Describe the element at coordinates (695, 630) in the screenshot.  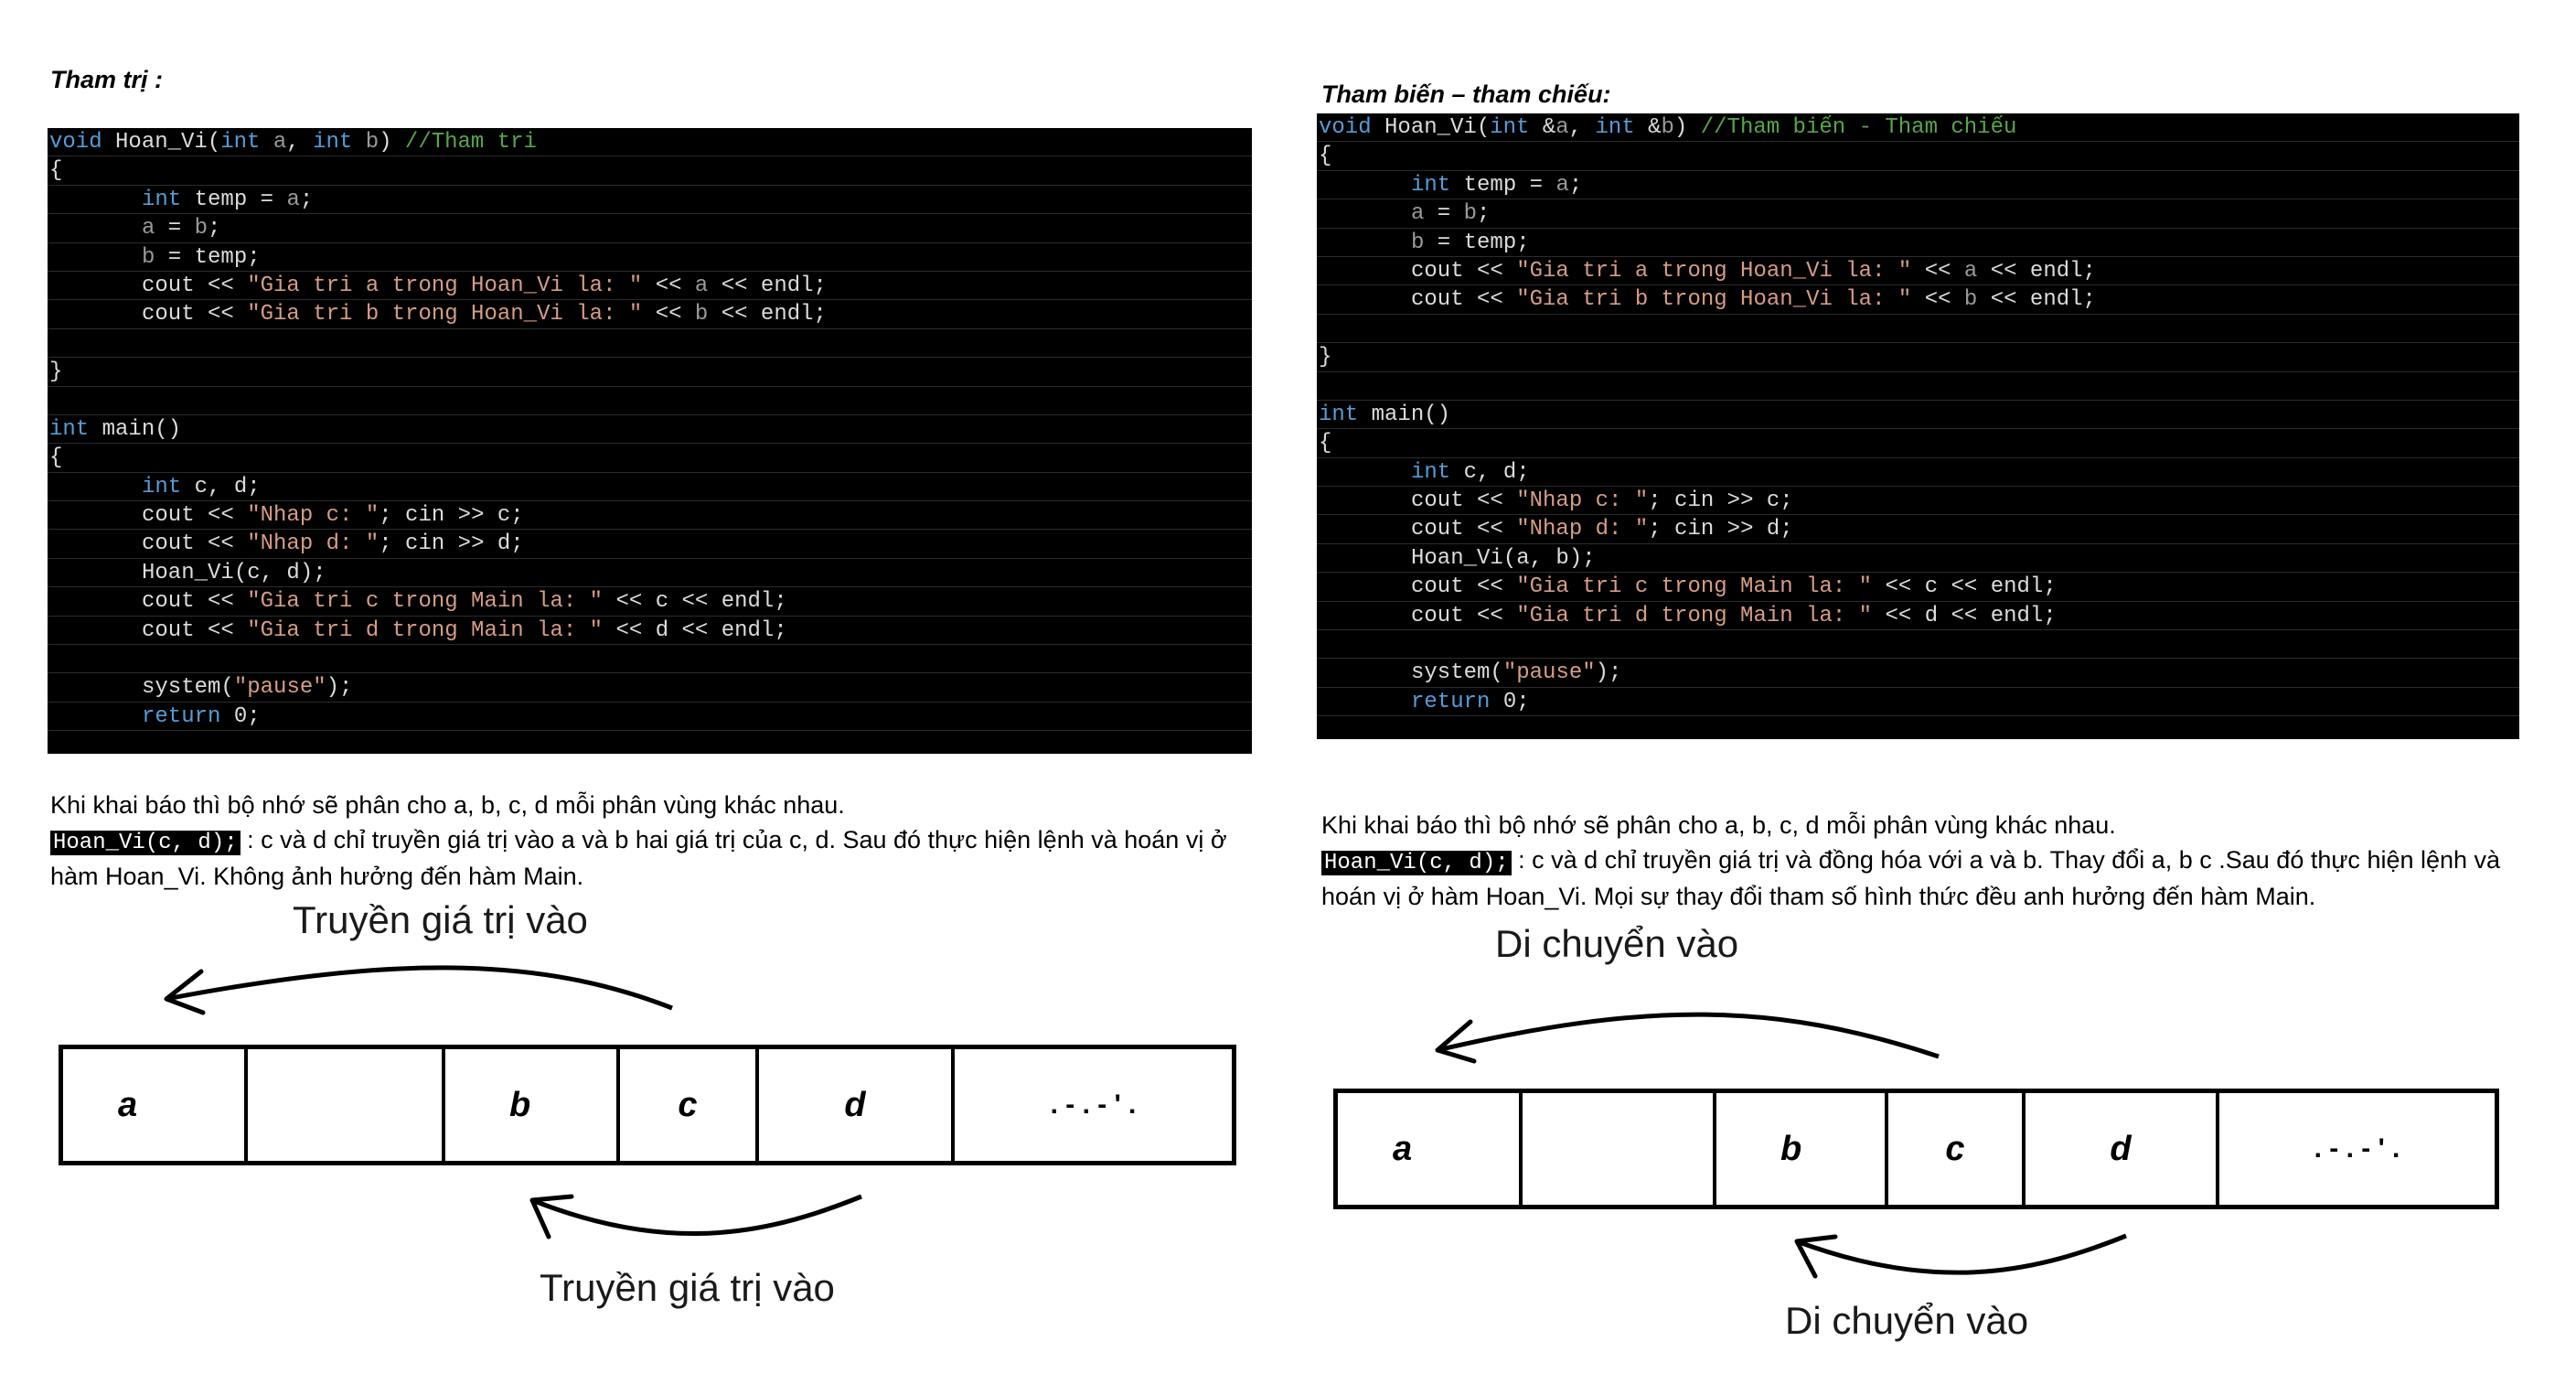
I see `code-token: << d << endl;` at that location.